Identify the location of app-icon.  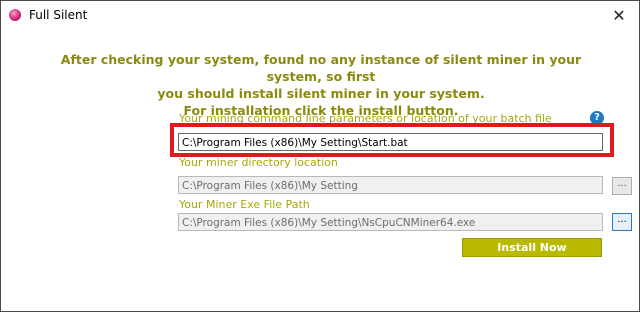
(15, 15).